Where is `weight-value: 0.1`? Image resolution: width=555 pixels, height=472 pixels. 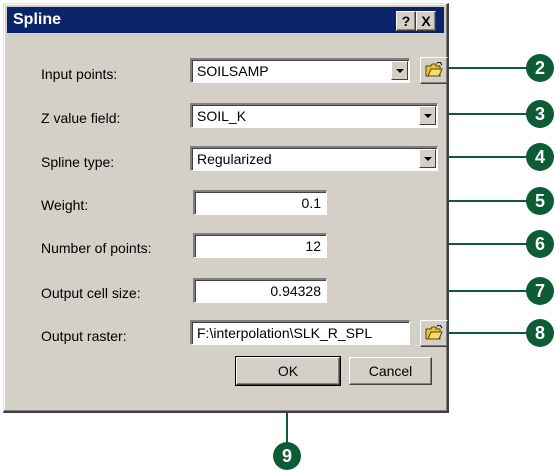 weight-value: 0.1 is located at coordinates (311, 203).